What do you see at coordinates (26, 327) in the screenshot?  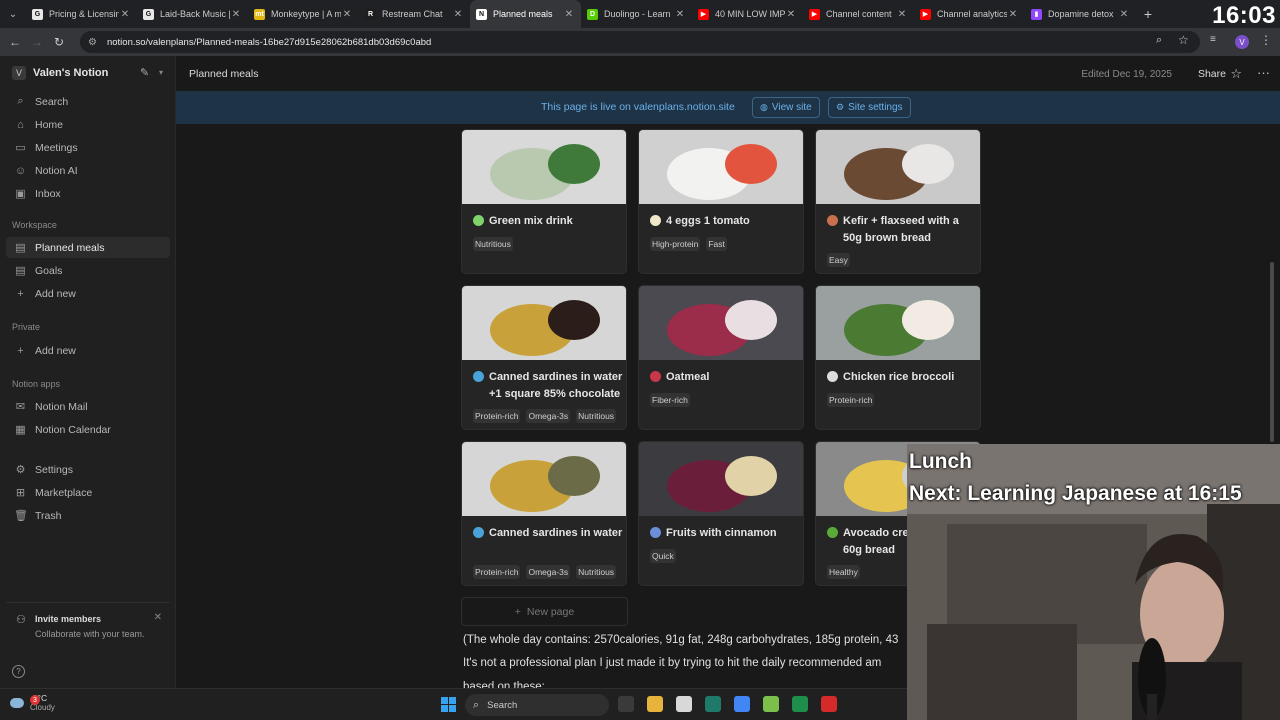 I see `section-private: Private` at bounding box center [26, 327].